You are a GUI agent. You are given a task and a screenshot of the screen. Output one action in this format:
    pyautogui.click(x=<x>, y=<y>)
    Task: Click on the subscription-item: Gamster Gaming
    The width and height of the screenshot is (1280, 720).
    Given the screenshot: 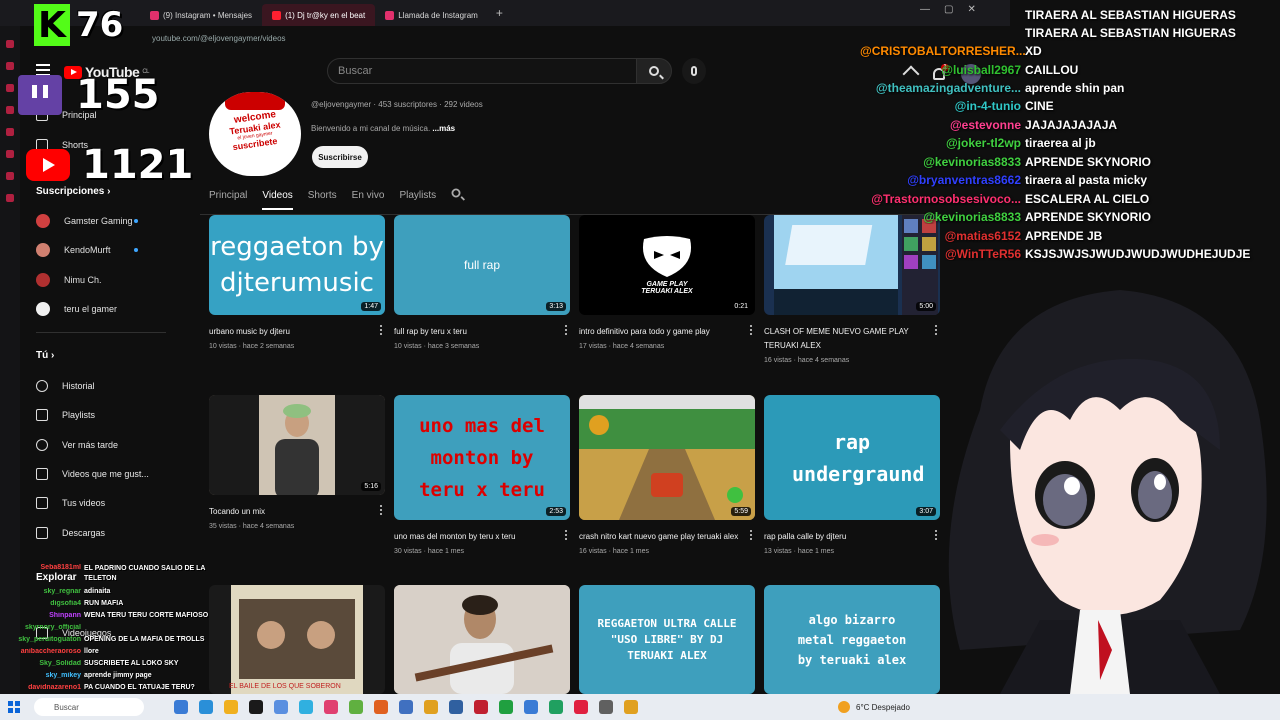 What is the action you would take?
    pyautogui.click(x=87, y=221)
    